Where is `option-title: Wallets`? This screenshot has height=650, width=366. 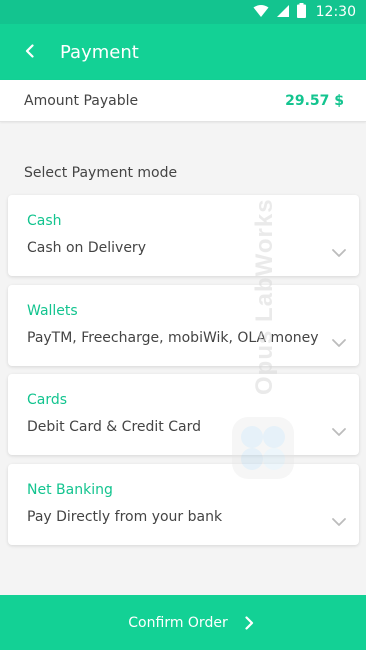 option-title: Wallets is located at coordinates (52, 311).